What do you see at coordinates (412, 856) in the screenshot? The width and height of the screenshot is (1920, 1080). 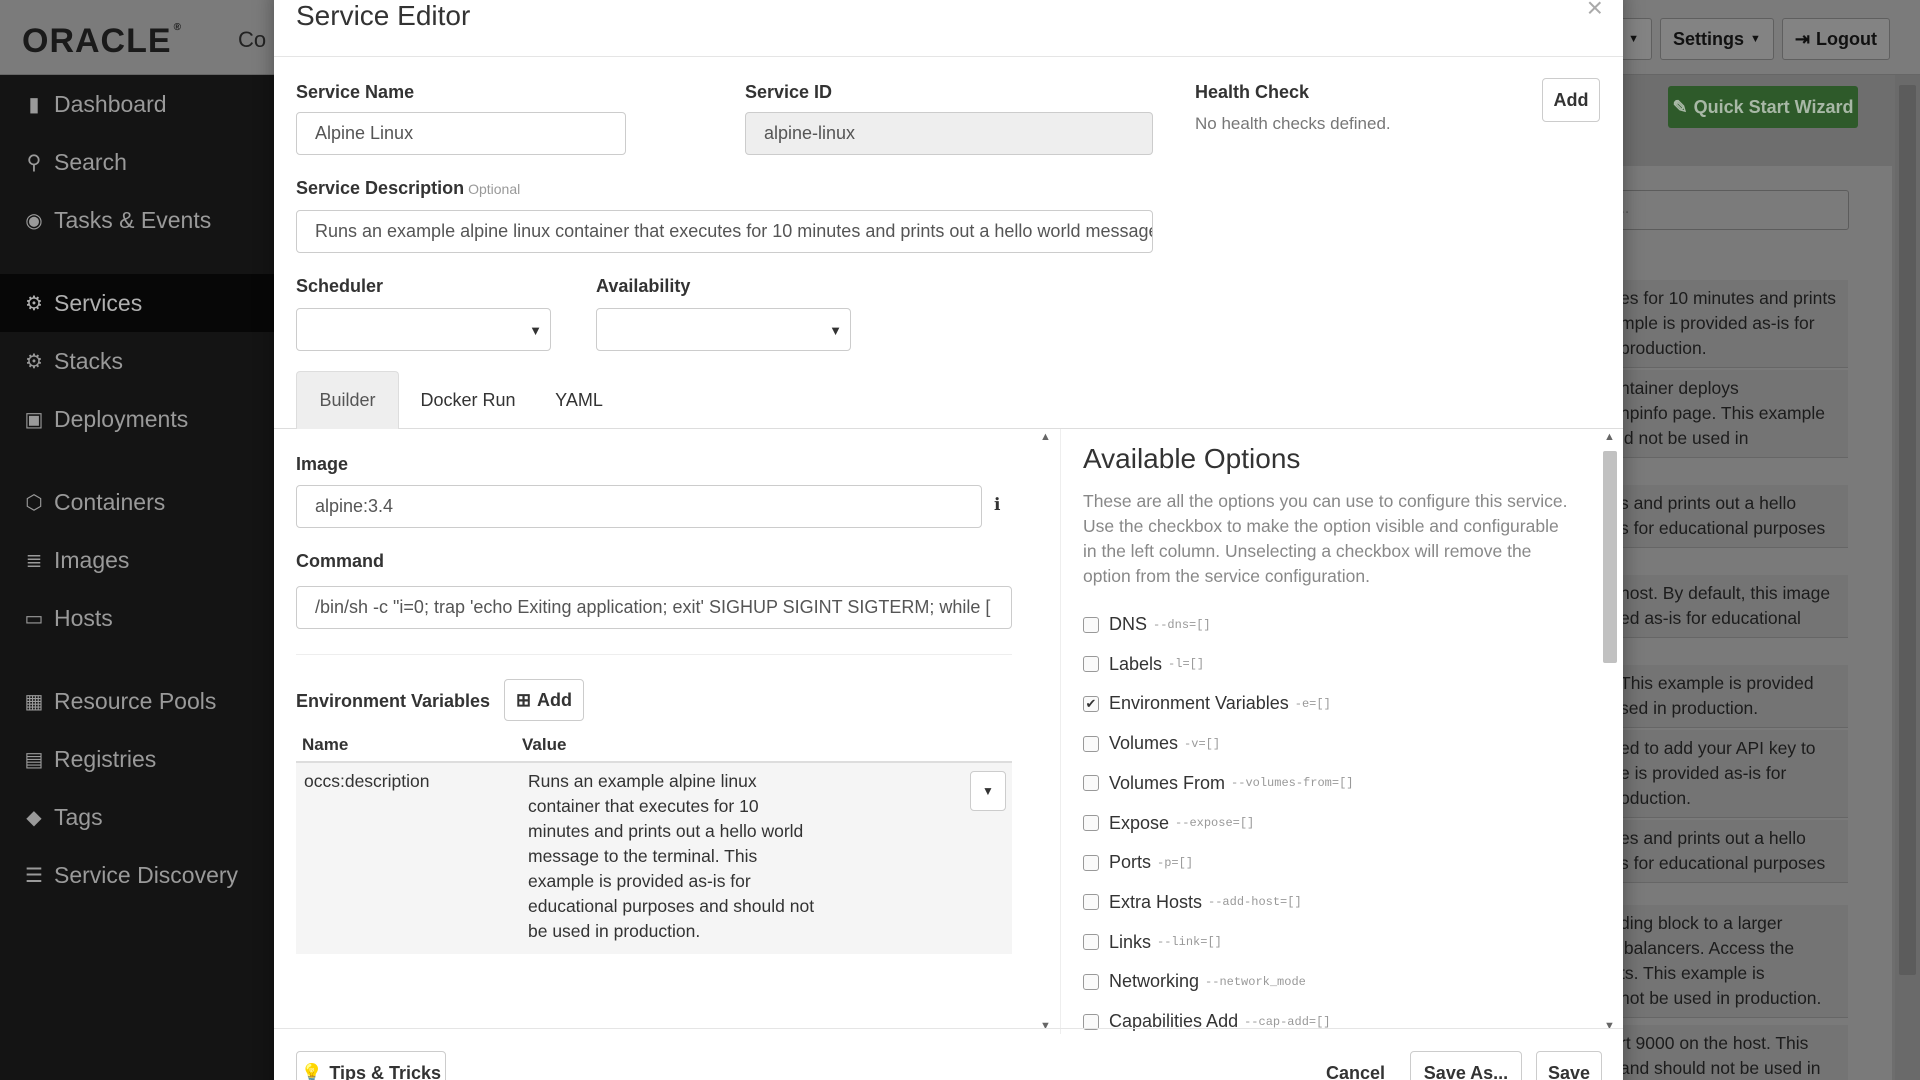 I see `env-var-name: occs:description` at bounding box center [412, 856].